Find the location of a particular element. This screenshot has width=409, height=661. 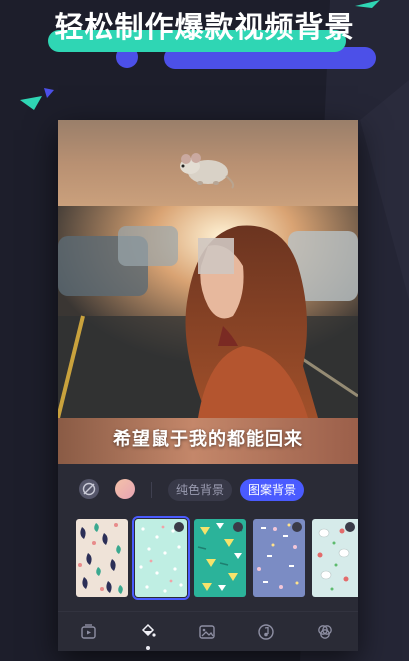

divider is located at coordinates (151, 490).